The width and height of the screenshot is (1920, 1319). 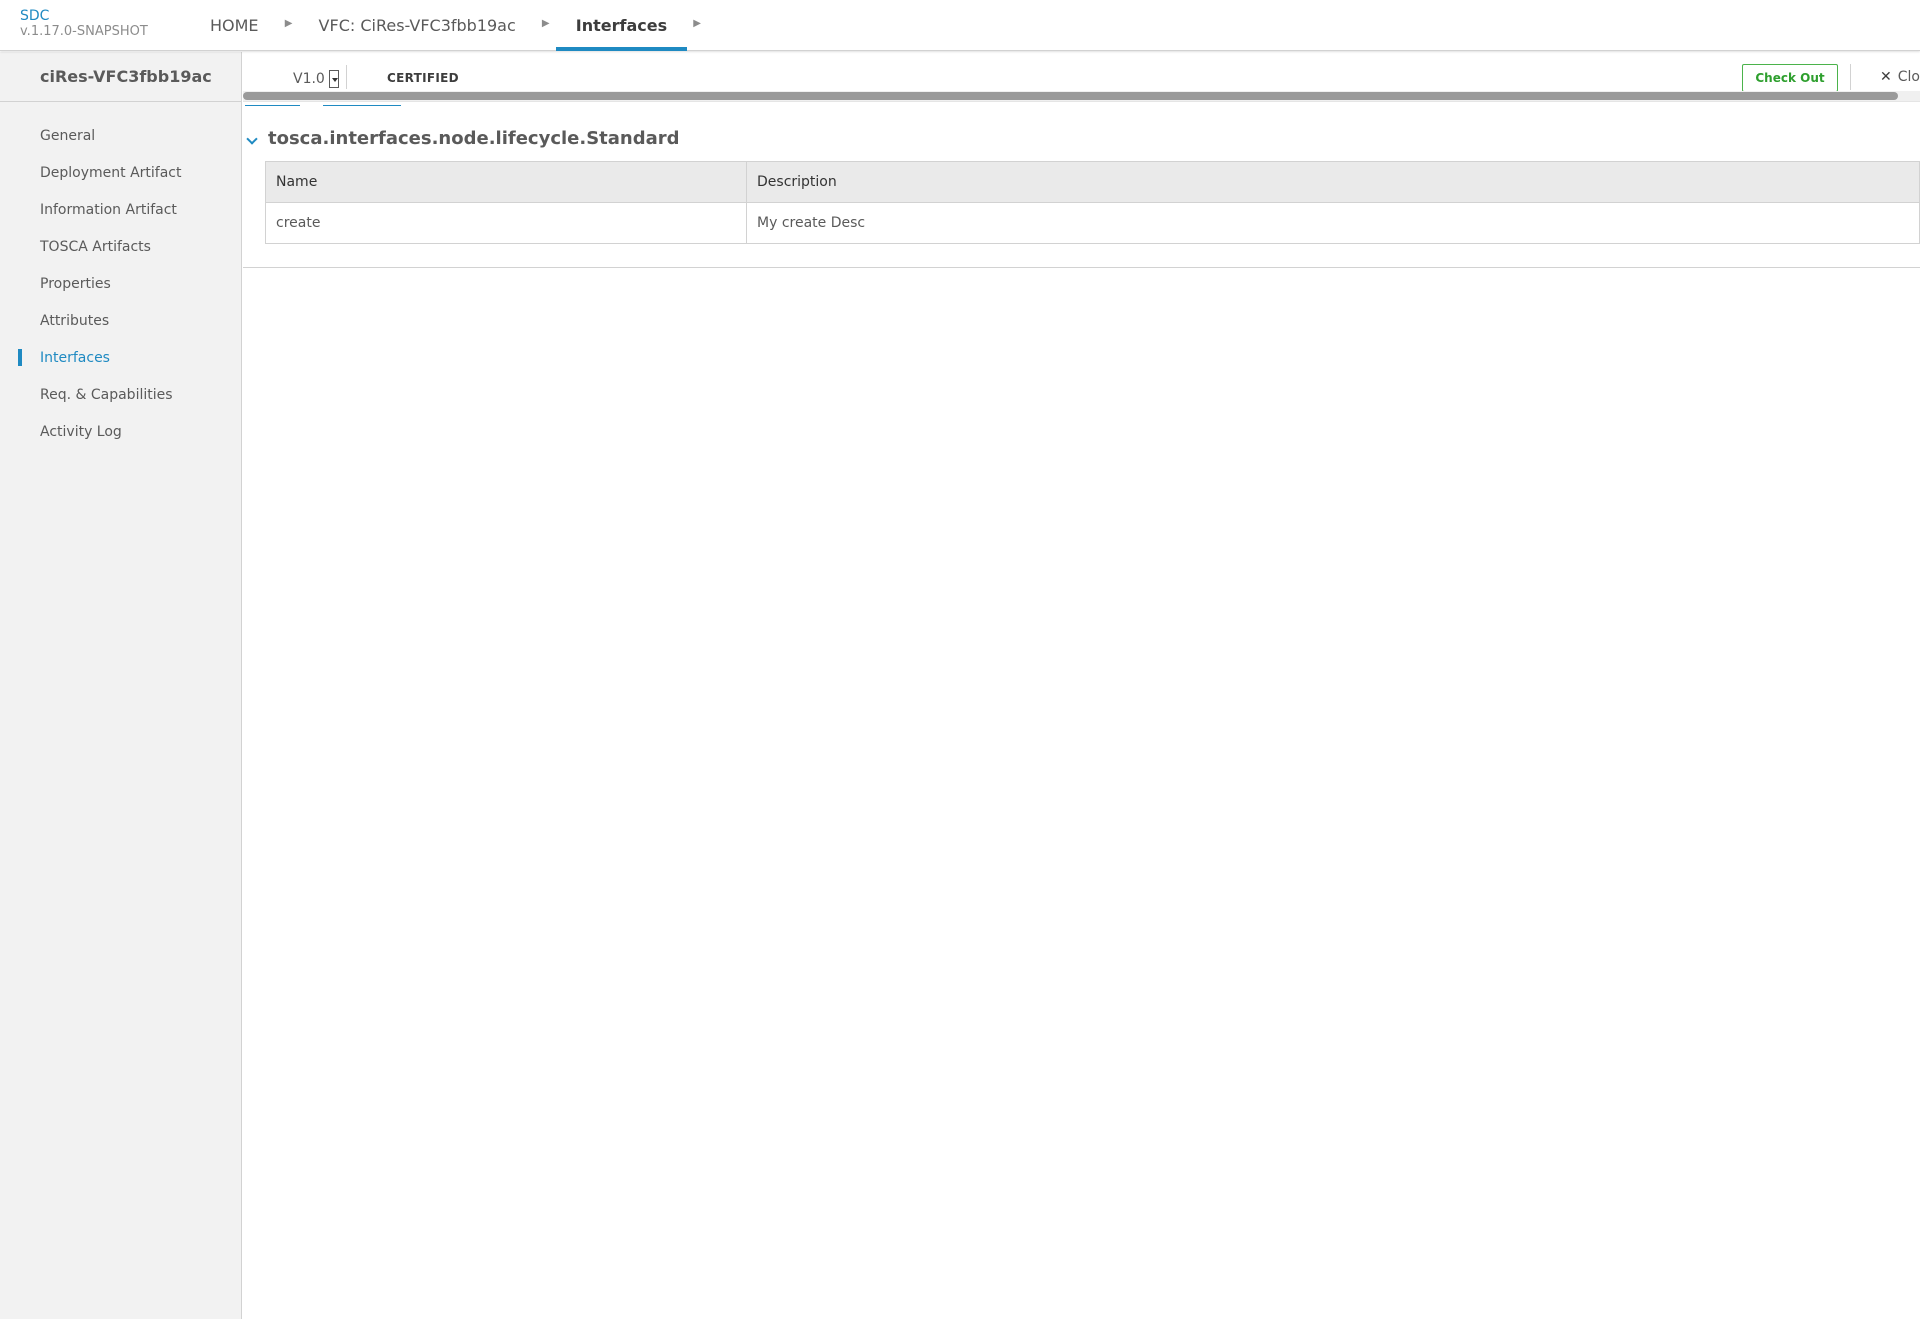 What do you see at coordinates (506, 223) in the screenshot?
I see `operation-name: create` at bounding box center [506, 223].